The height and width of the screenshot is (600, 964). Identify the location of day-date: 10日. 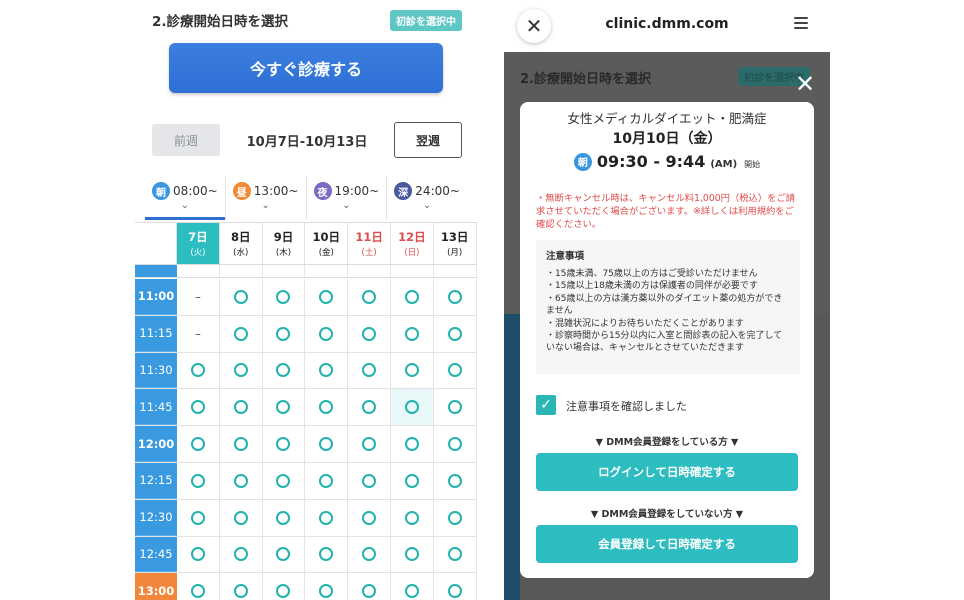
(326, 237).